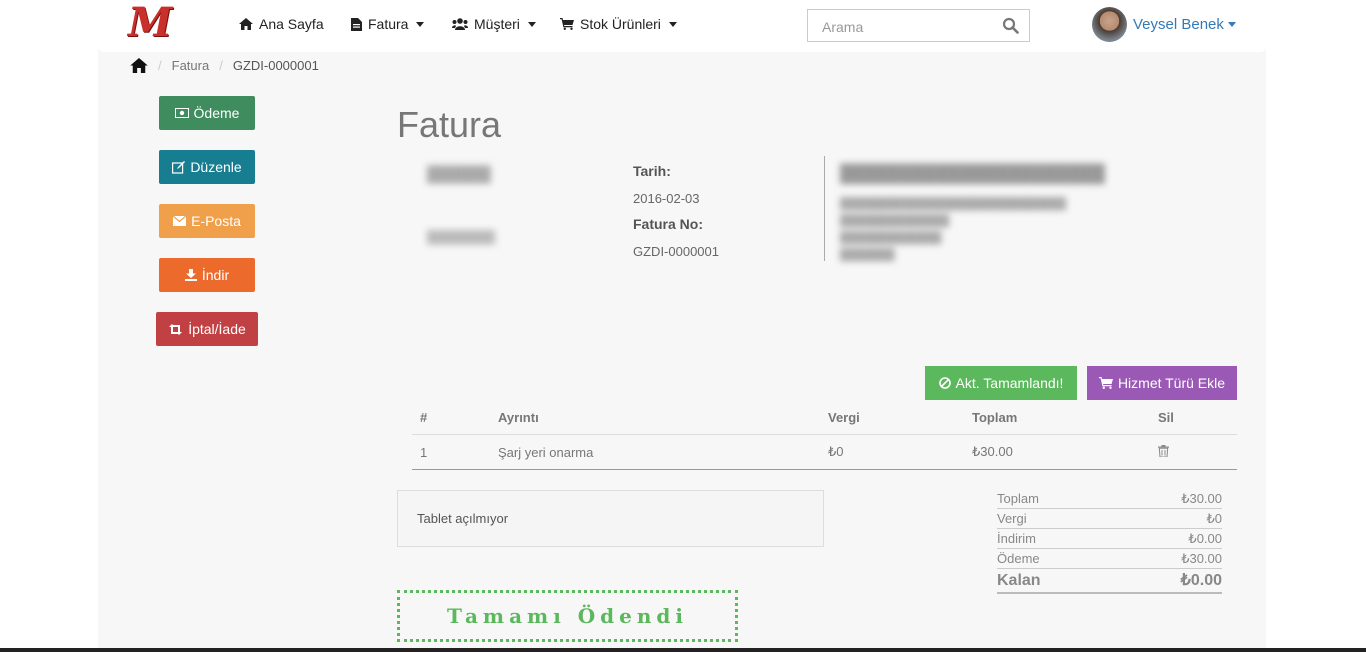 Image resolution: width=1366 pixels, height=652 pixels. Describe the element at coordinates (151, 23) in the screenshot. I see `brand-logo: M` at that location.